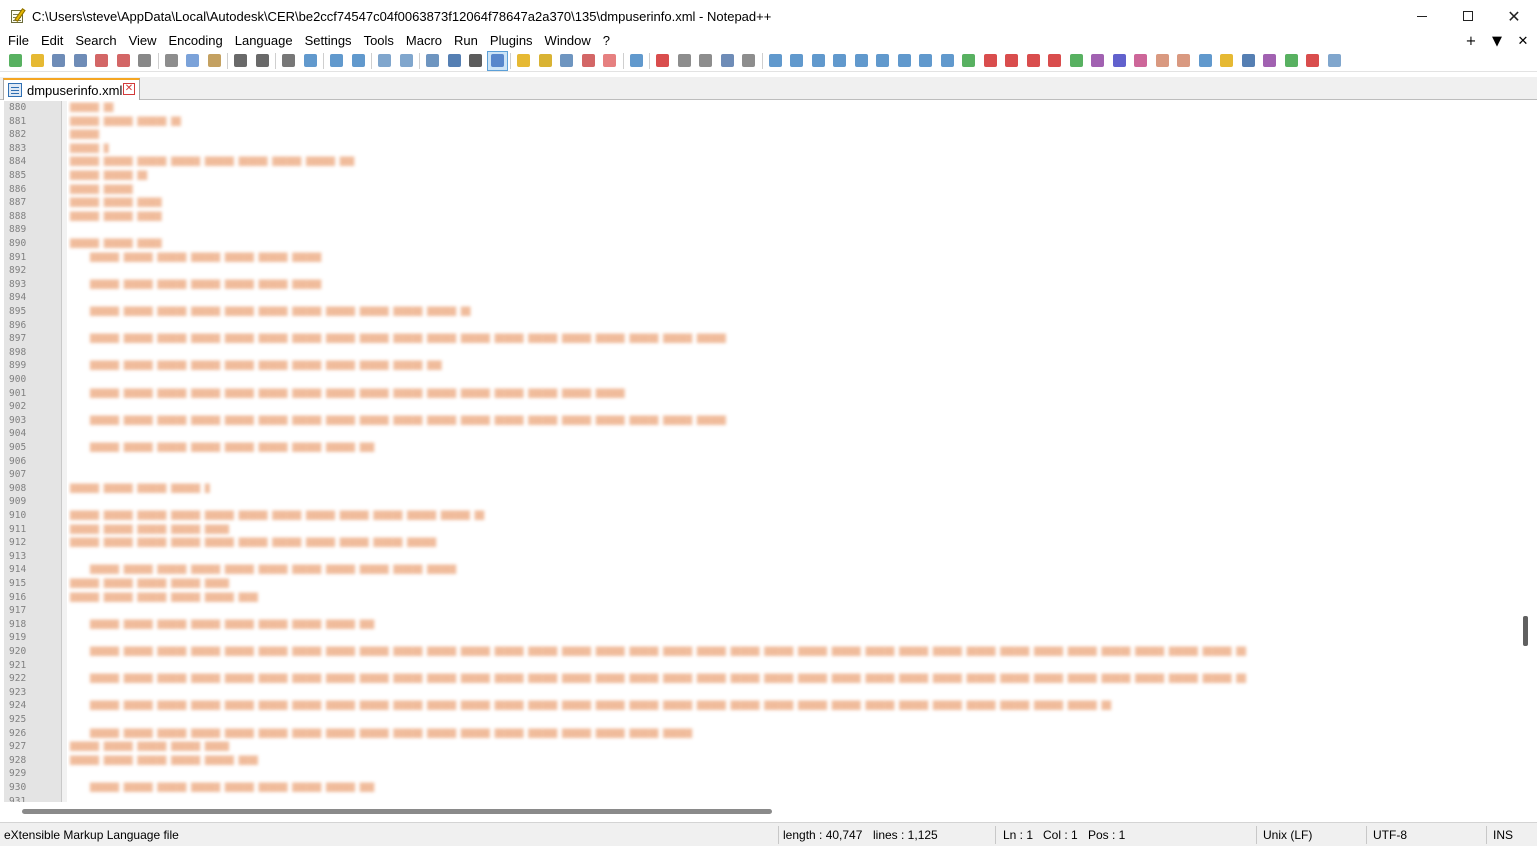 This screenshot has height=846, width=1537. Describe the element at coordinates (905, 61) in the screenshot. I see `plugin-e-button` at that location.